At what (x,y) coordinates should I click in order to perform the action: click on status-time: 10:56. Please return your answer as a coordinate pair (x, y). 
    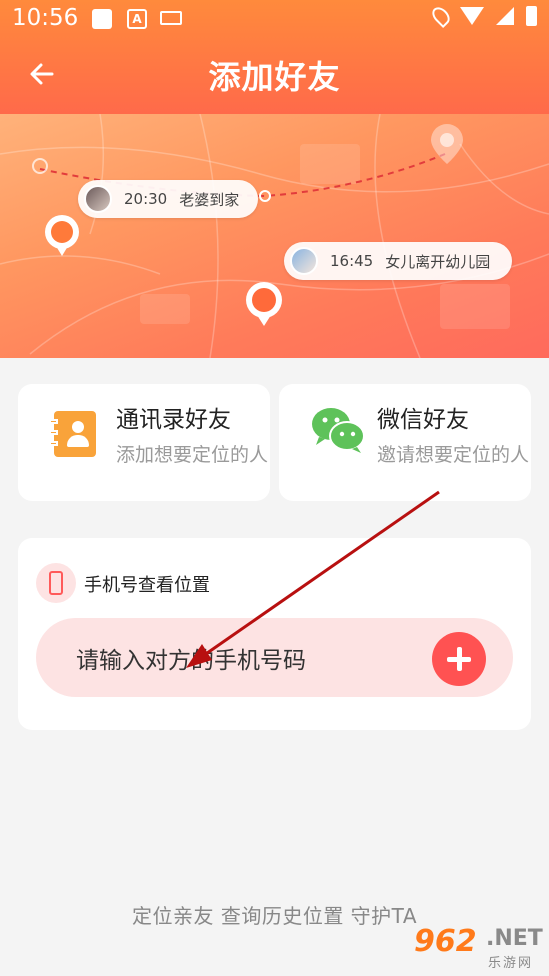
    Looking at the image, I should click on (45, 18).